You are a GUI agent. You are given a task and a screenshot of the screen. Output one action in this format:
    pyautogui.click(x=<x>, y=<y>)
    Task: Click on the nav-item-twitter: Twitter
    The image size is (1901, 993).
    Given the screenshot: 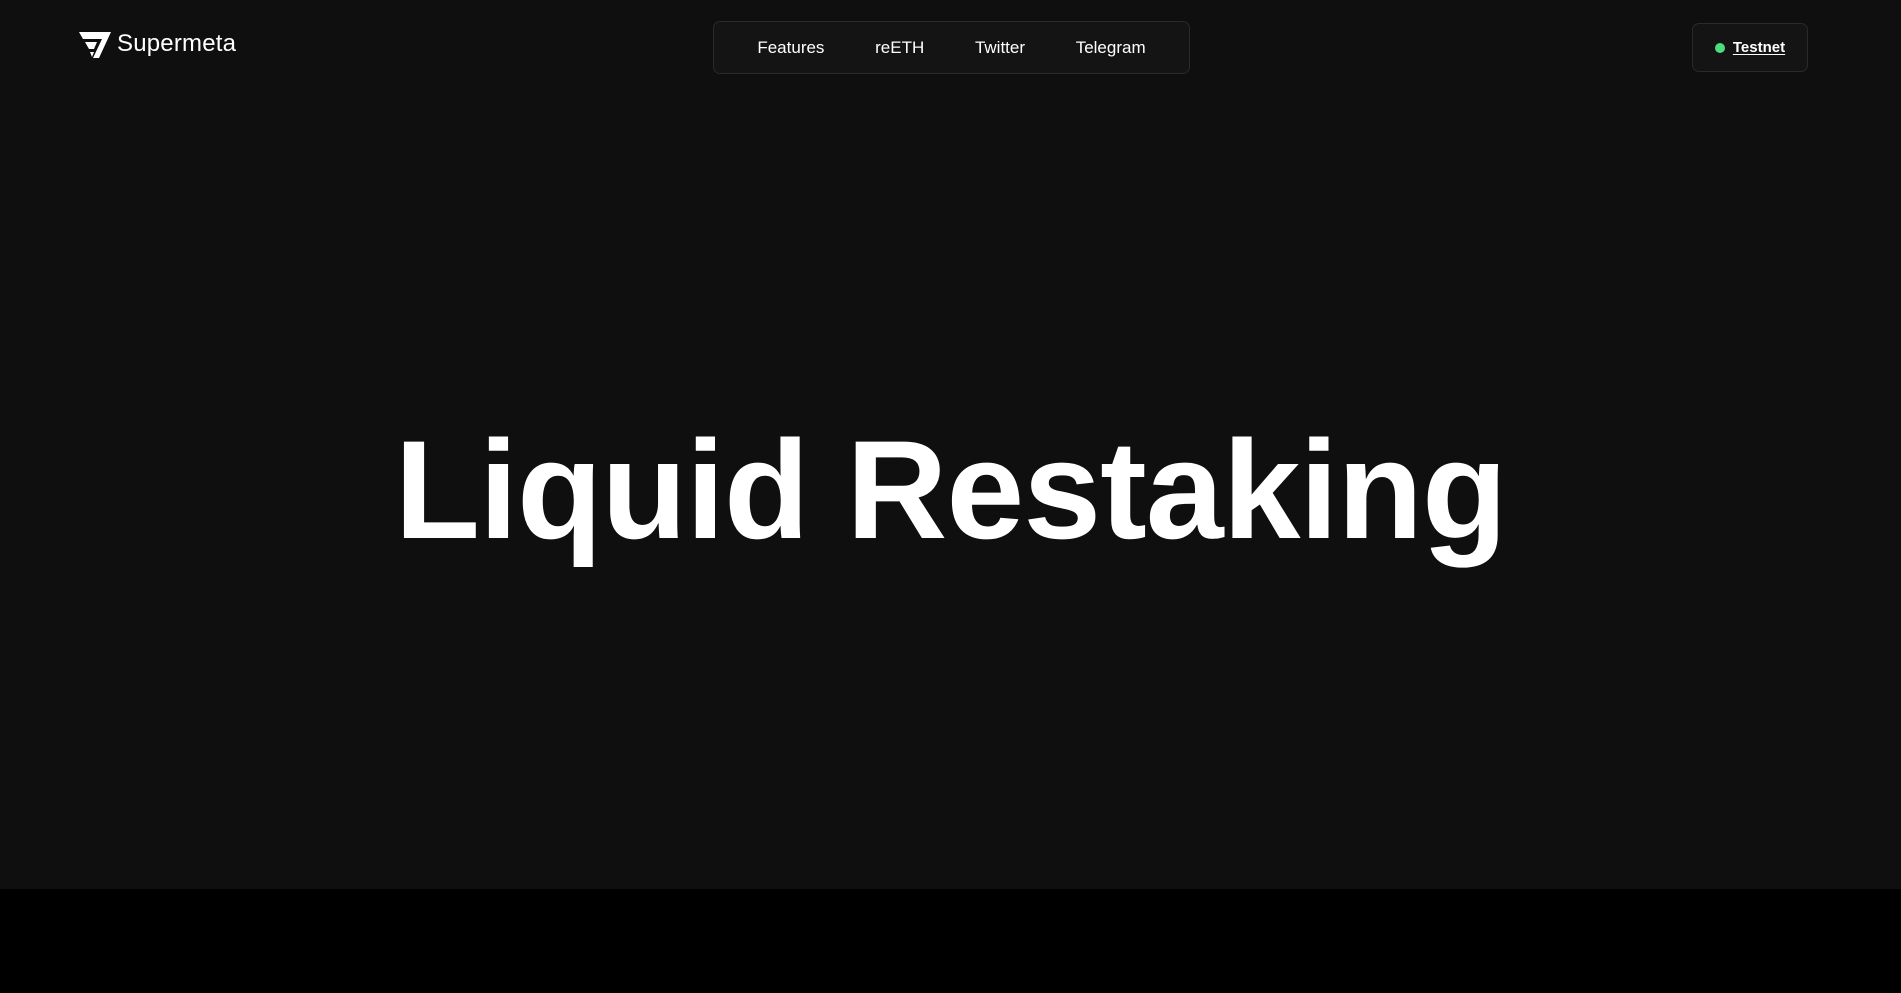 What is the action you would take?
    pyautogui.click(x=1000, y=48)
    